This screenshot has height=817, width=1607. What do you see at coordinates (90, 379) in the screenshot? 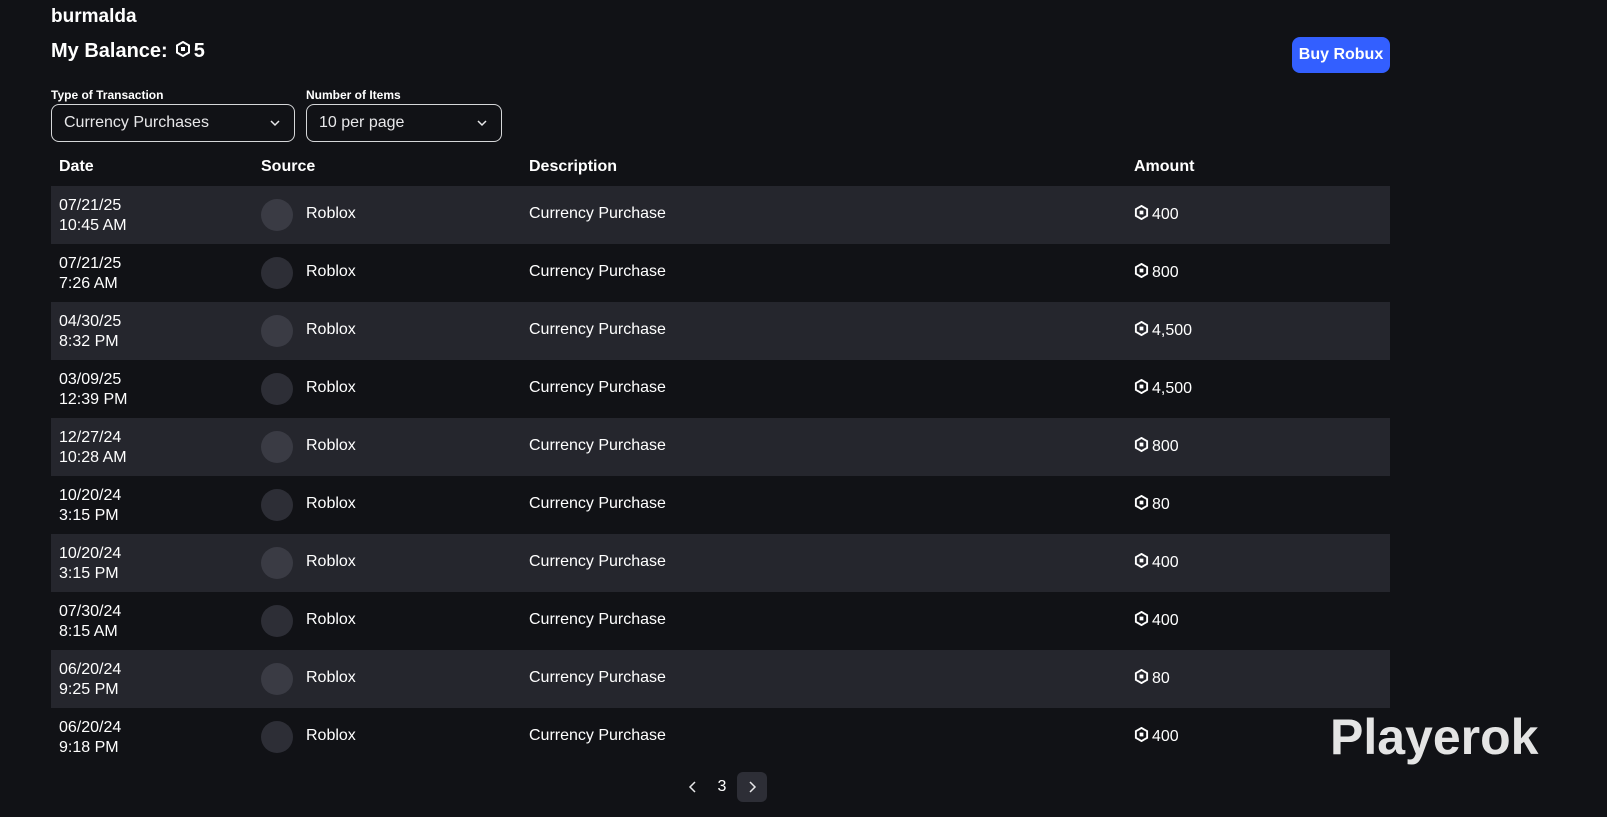
I see `row-date-day: 03/09/25` at bounding box center [90, 379].